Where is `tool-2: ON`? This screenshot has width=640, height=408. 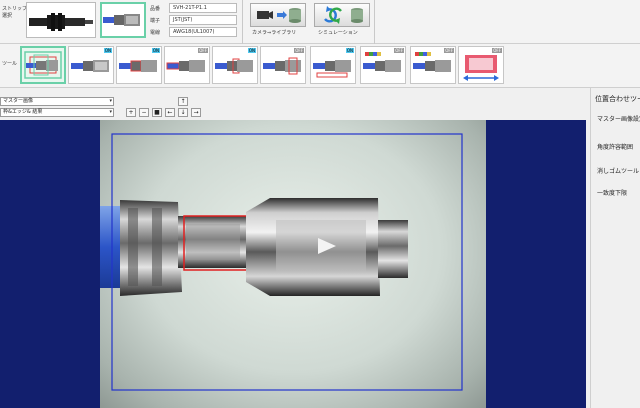
tool-2: ON is located at coordinates (91, 65).